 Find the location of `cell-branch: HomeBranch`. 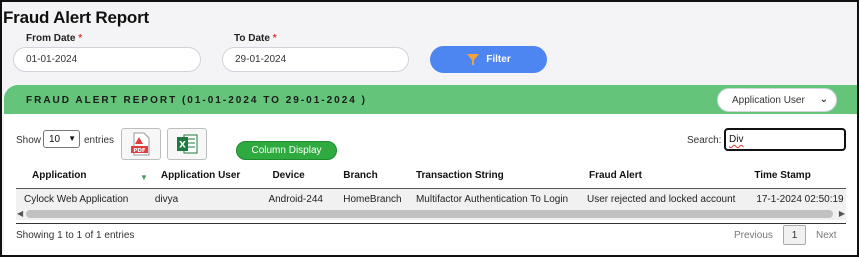

cell-branch: HomeBranch is located at coordinates (373, 199).